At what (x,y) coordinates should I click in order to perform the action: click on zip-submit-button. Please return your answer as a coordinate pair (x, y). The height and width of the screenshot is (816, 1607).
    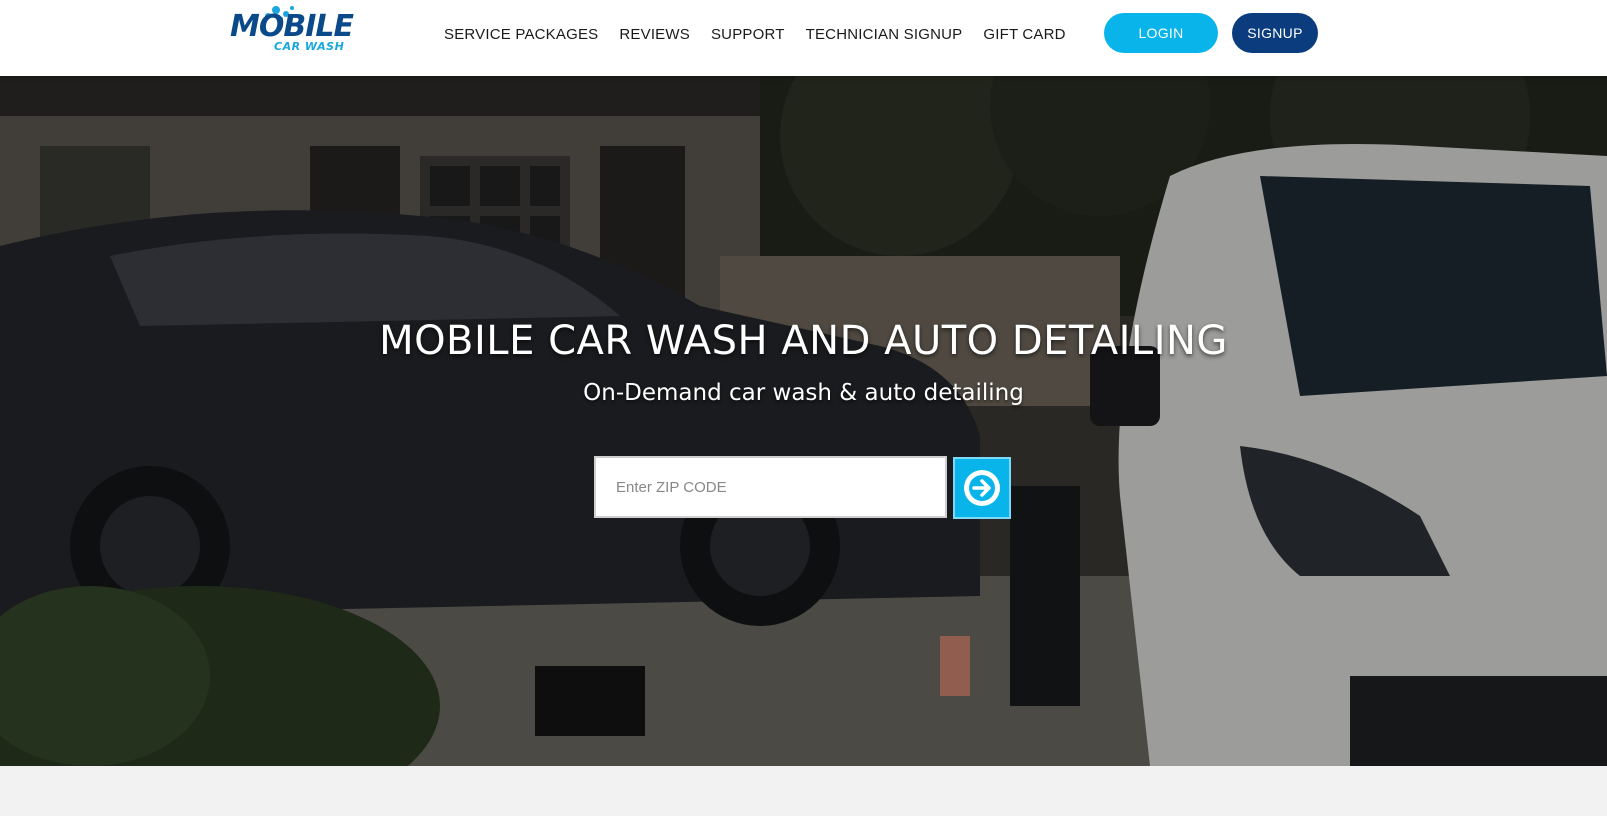
    Looking at the image, I should click on (982, 488).